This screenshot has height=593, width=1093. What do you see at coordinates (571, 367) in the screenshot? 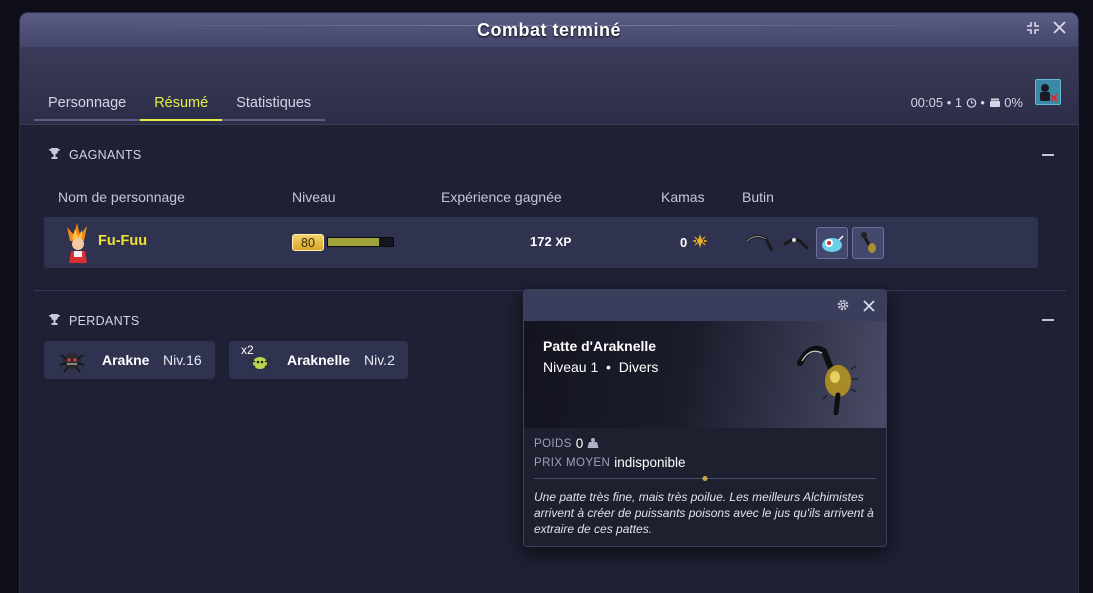
I see `item-level: Niveau 1` at bounding box center [571, 367].